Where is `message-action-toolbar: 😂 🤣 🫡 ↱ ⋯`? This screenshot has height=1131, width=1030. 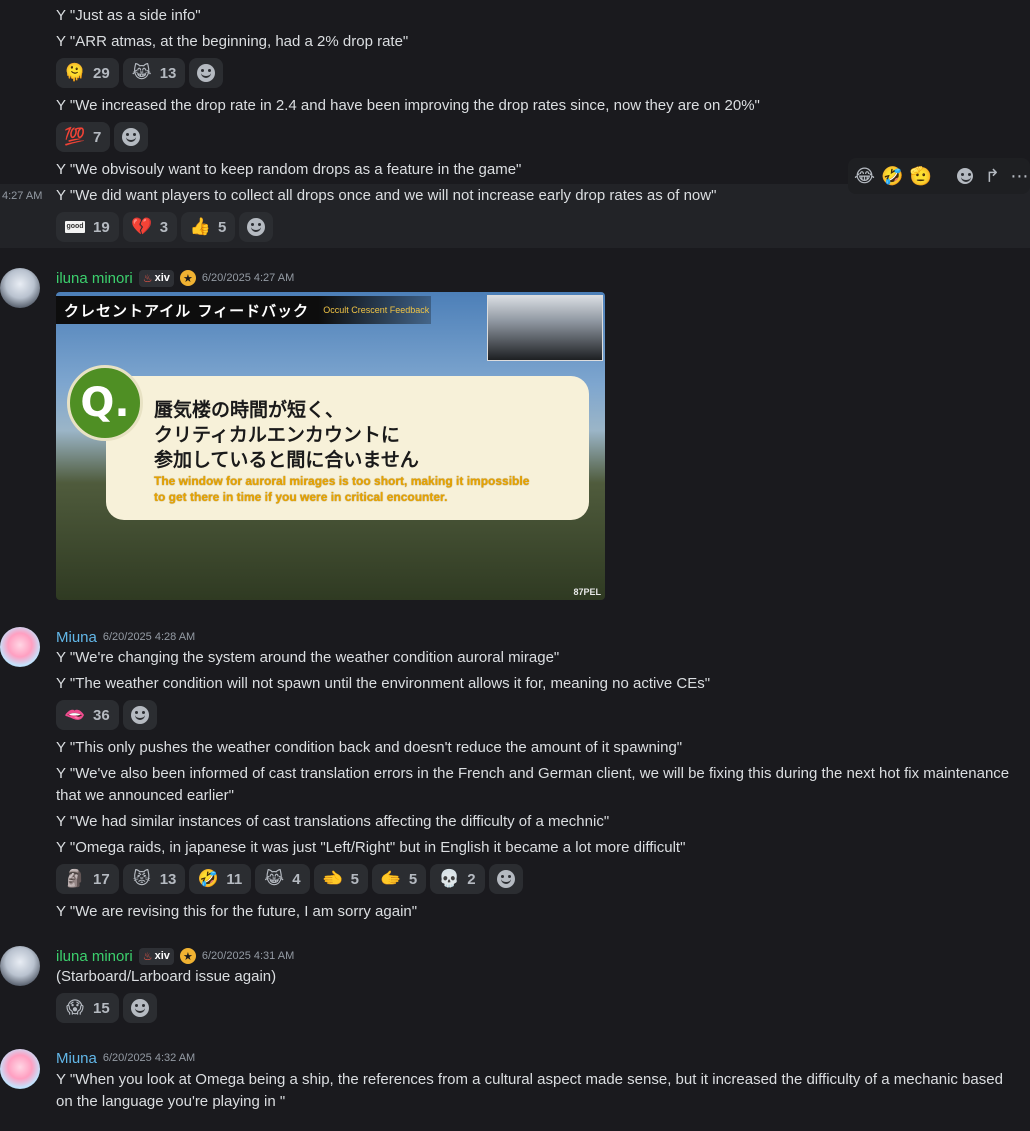 message-action-toolbar: 😂 🤣 🫡 ↱ ⋯ is located at coordinates (939, 176).